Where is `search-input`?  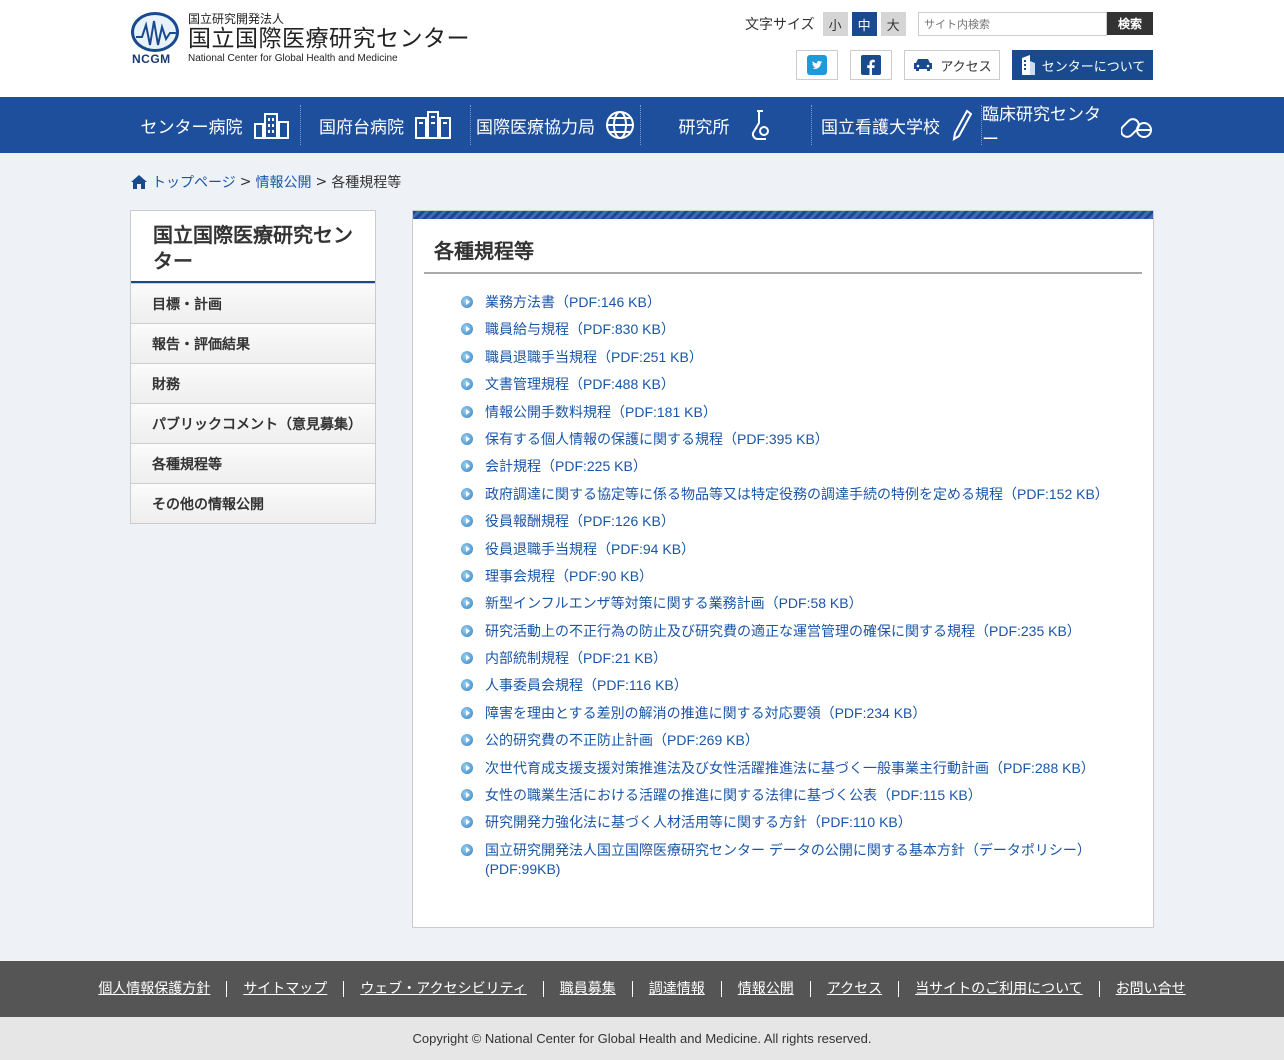 search-input is located at coordinates (1012, 24).